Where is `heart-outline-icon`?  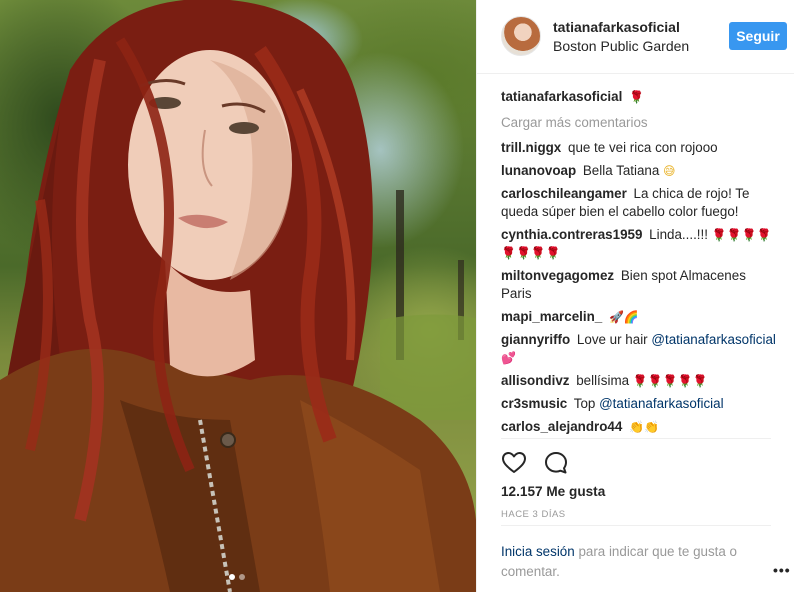 heart-outline-icon is located at coordinates (514, 463).